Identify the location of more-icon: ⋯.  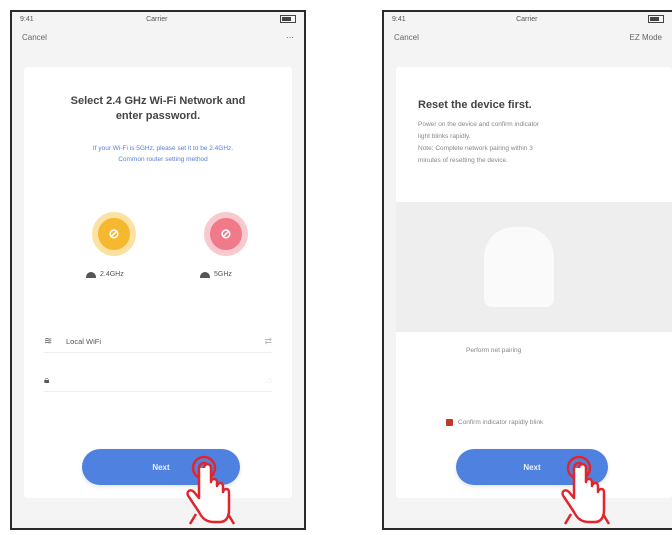
(290, 37).